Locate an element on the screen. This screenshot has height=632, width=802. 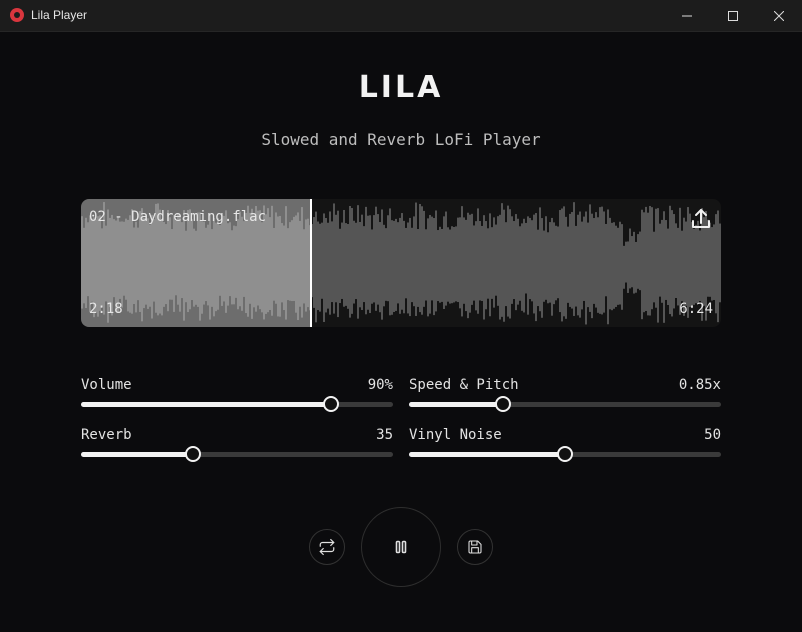
app-icon is located at coordinates (17, 15).